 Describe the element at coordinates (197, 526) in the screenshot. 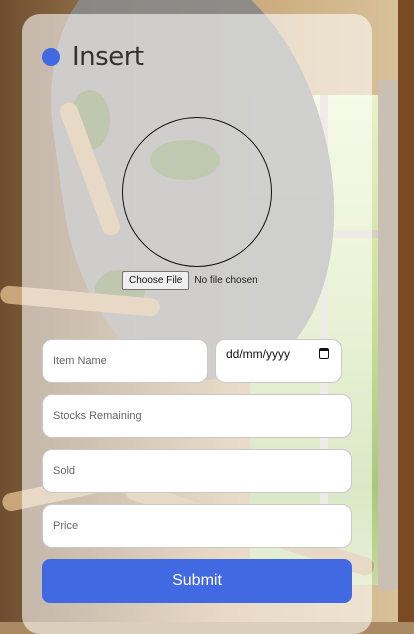

I see `price-input: Price` at that location.